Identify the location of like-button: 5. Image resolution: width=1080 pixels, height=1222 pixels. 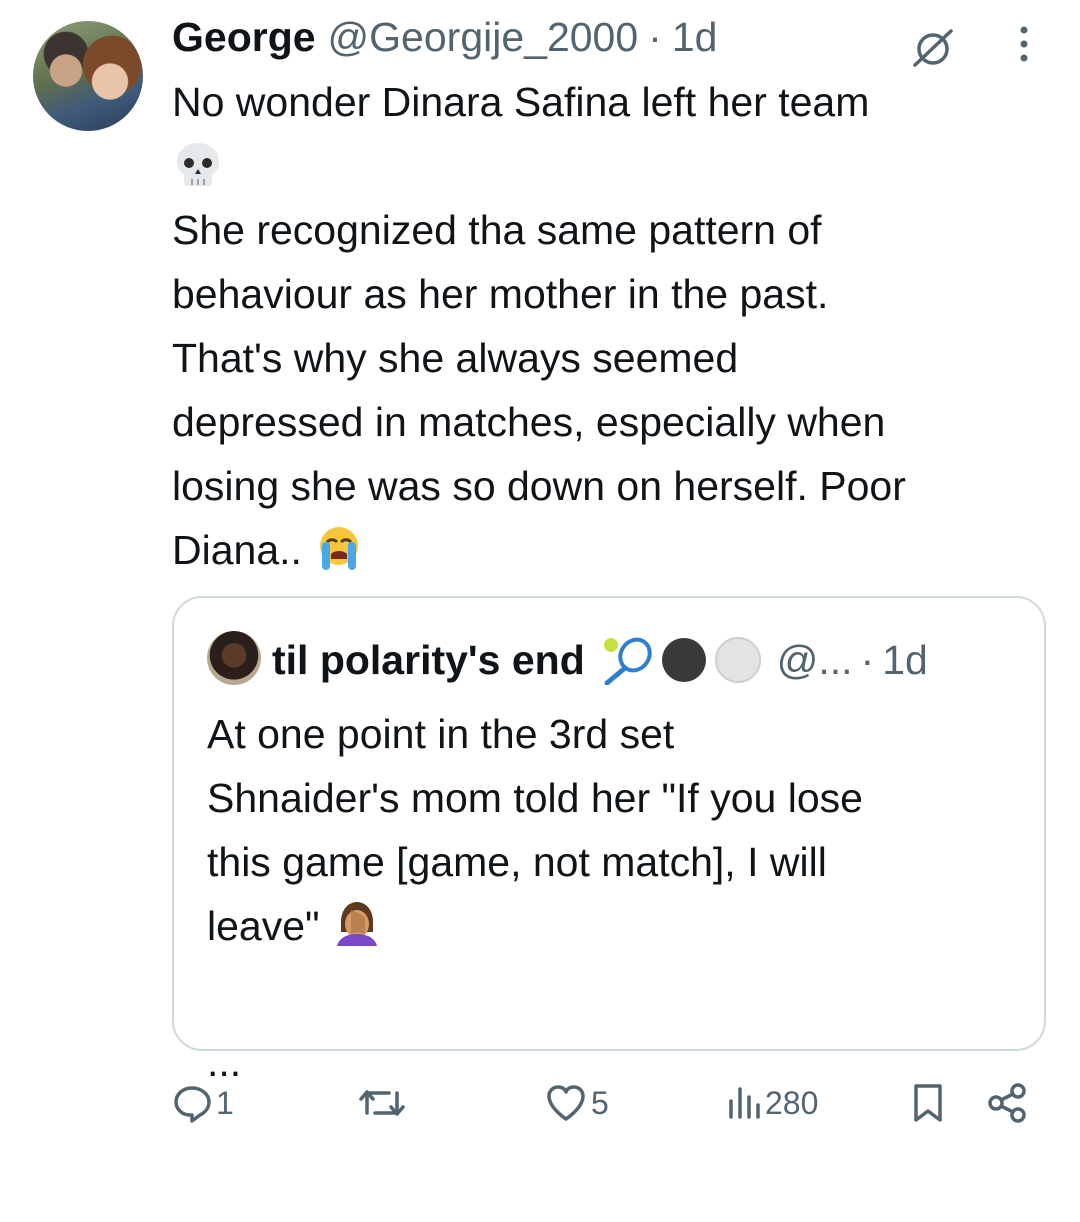
(577, 1103).